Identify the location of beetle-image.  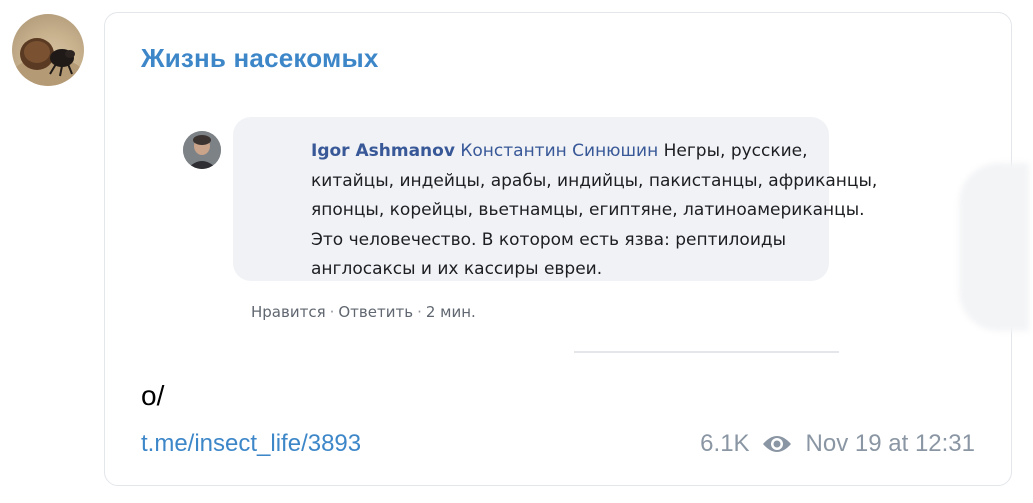
(48, 62).